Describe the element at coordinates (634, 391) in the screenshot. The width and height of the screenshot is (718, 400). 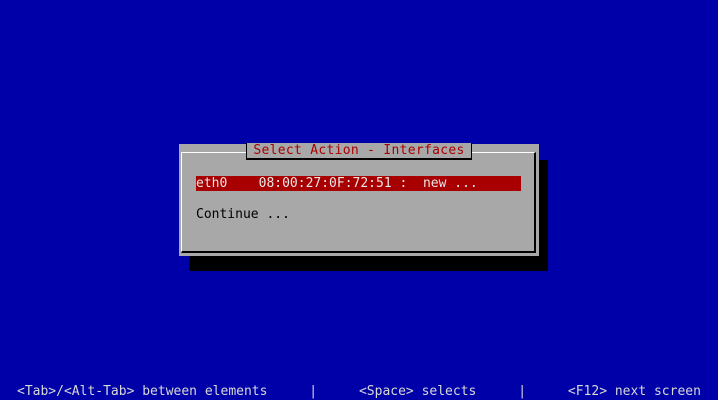
I see `hint-f12-next-screen: <F12> next screen` at that location.